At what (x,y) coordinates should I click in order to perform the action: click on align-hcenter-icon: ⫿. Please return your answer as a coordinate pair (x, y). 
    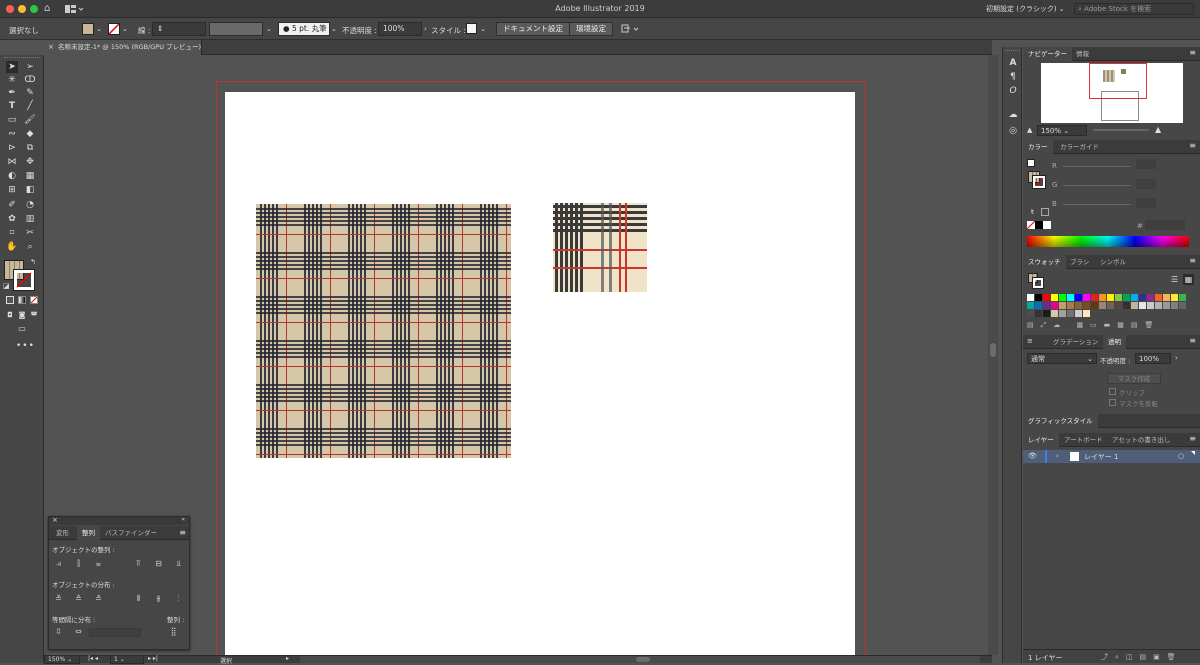
    Looking at the image, I should click on (78, 563).